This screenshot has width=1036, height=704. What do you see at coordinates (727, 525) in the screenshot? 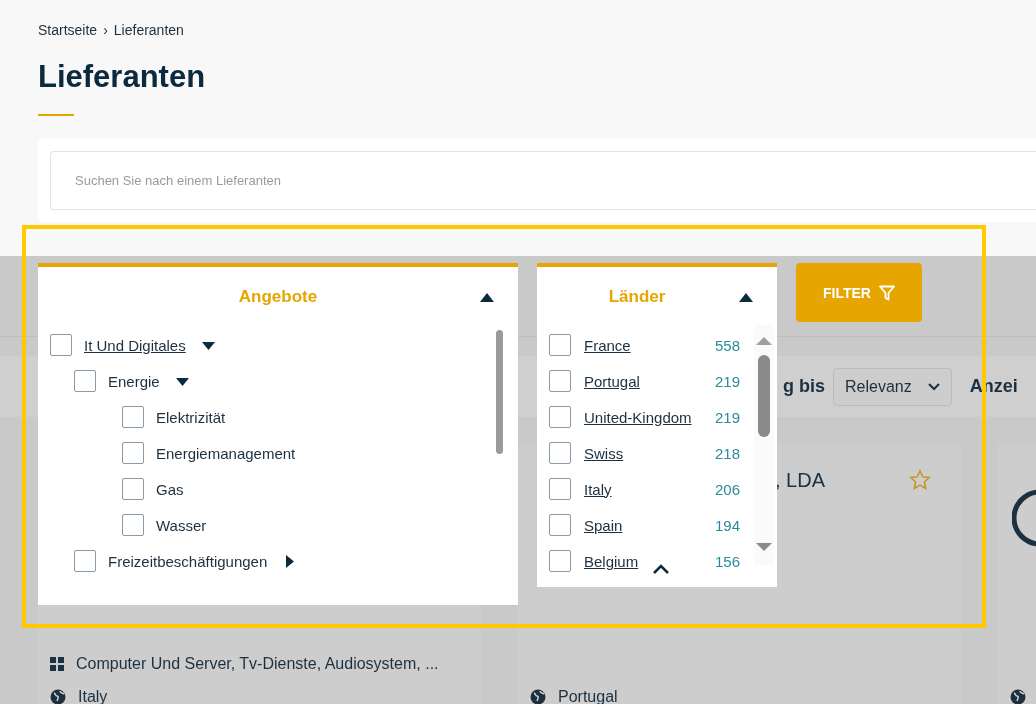
I see `count-text: 194` at bounding box center [727, 525].